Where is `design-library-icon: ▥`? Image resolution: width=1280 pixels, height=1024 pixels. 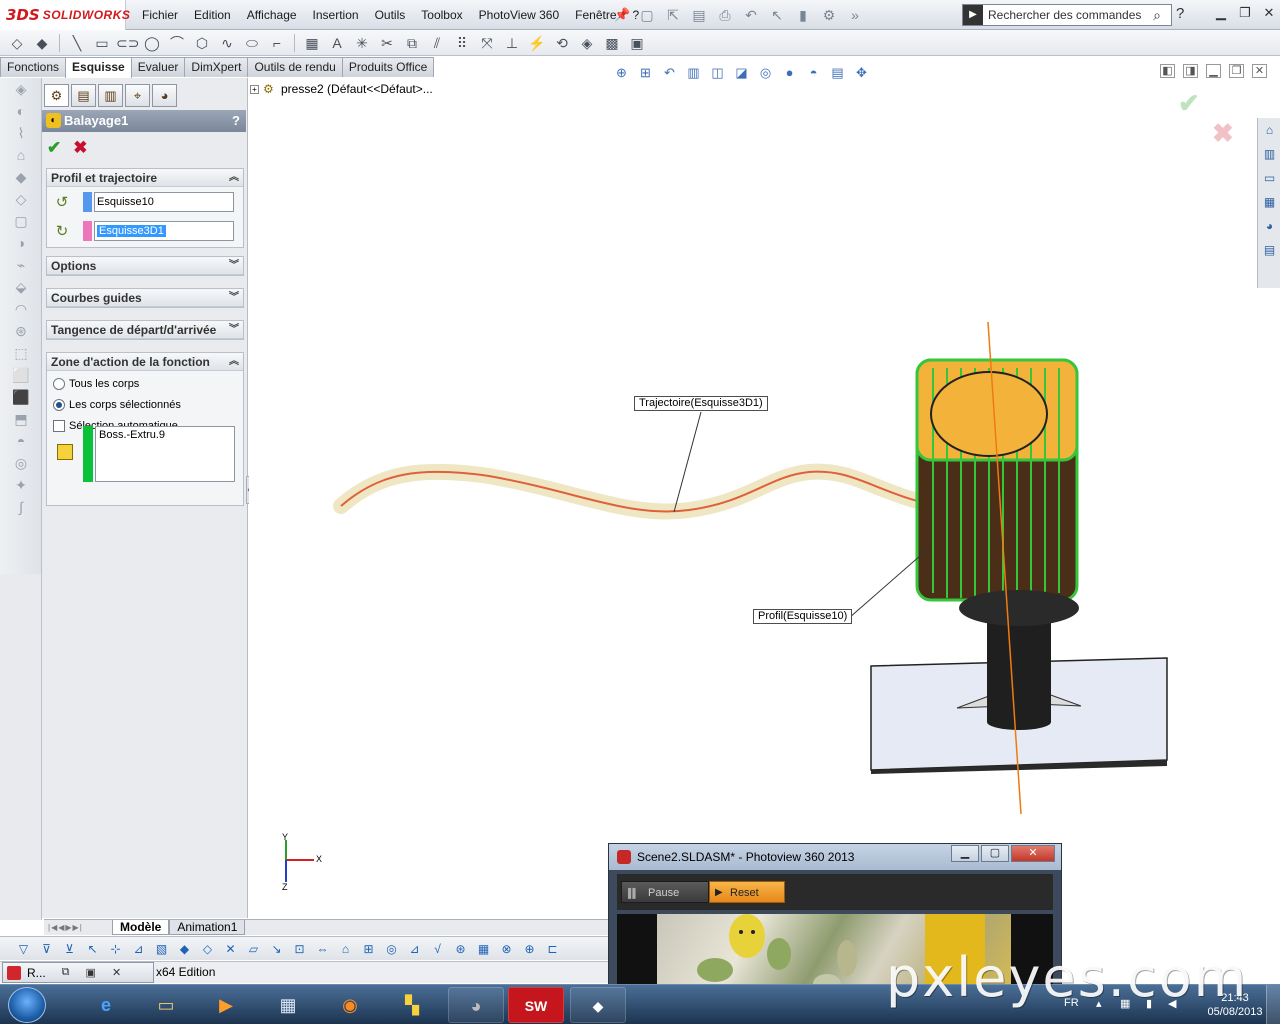 design-library-icon: ▥ is located at coordinates (1269, 154).